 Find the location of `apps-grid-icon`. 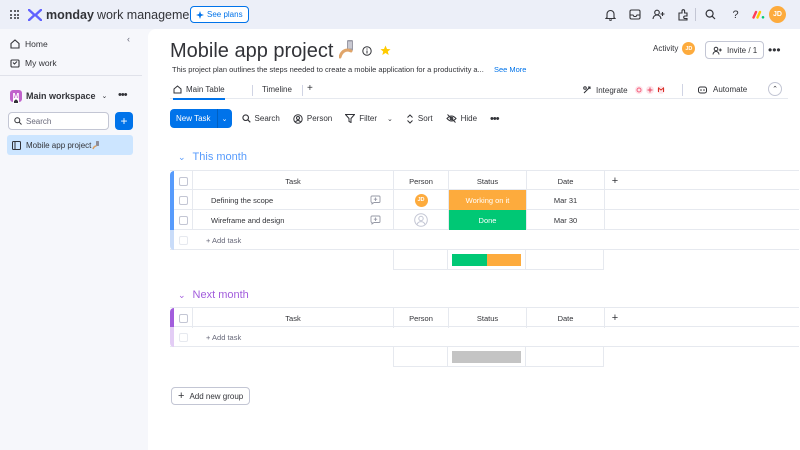

apps-grid-icon is located at coordinates (14, 14).